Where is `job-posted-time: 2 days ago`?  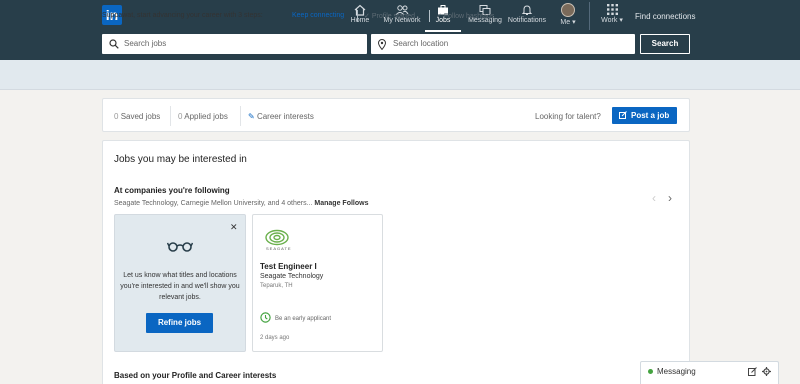
job-posted-time: 2 days ago is located at coordinates (275, 338).